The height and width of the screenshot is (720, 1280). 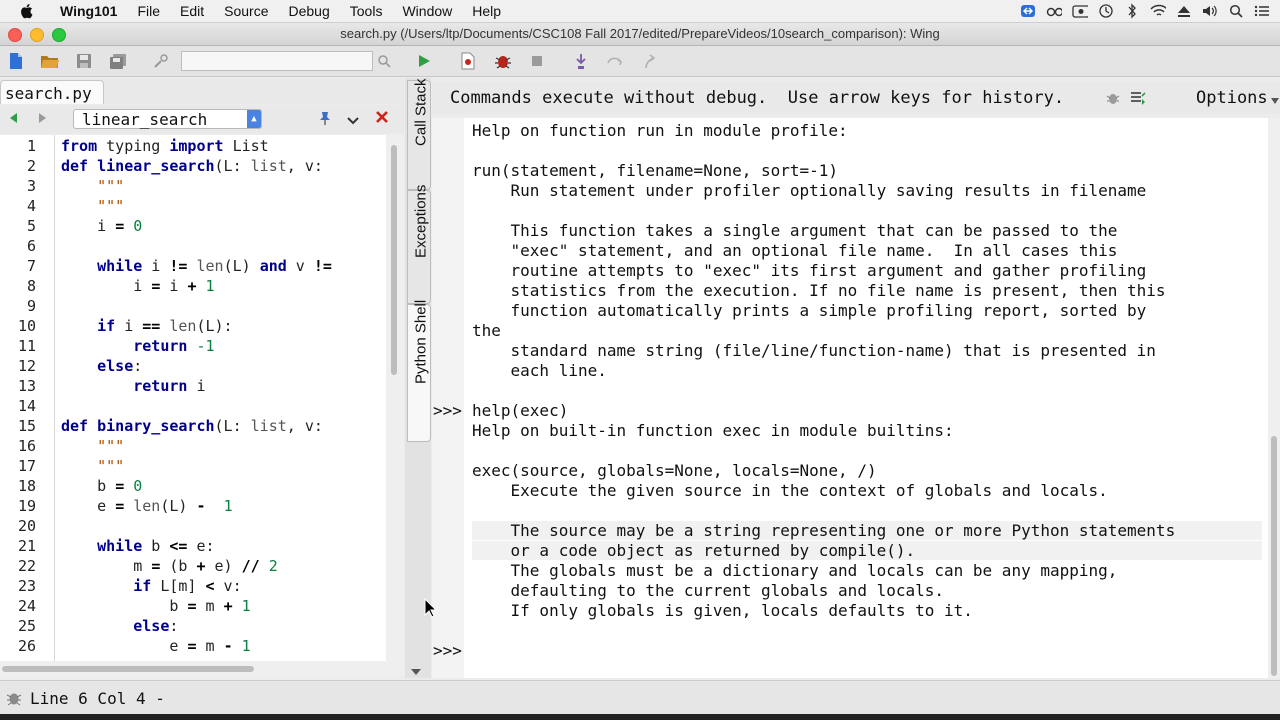 I want to click on line-number: 16, so click(x=26, y=446).